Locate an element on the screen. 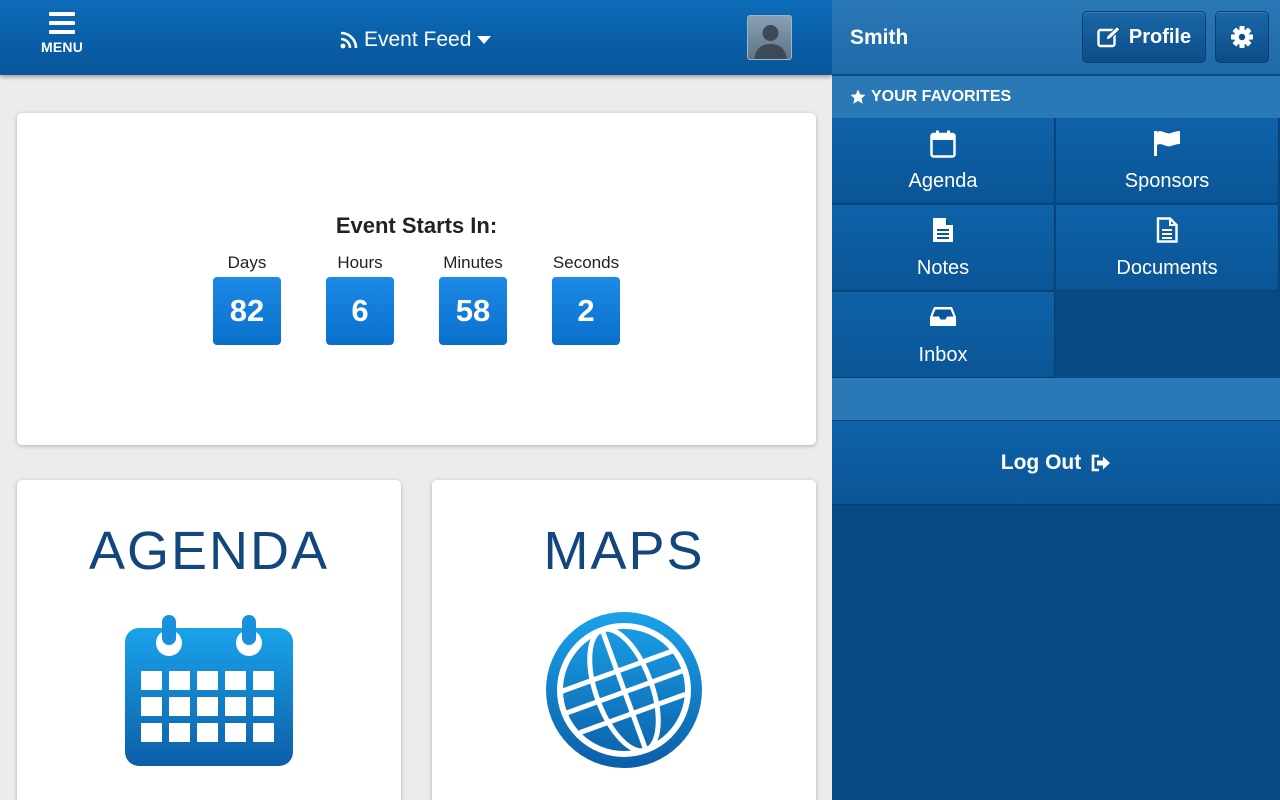 This screenshot has width=1280, height=800. agenda-tile: AGENDA is located at coordinates (209, 640).